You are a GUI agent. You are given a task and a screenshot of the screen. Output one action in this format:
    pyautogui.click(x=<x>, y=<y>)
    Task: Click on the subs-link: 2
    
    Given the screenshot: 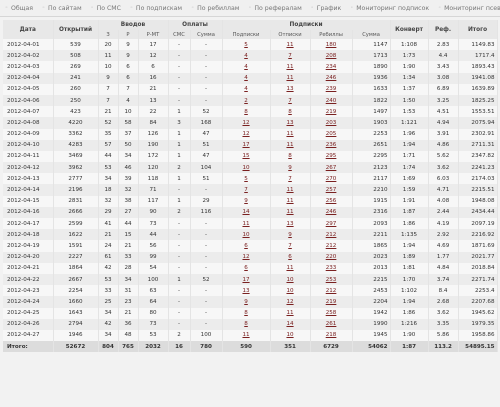 What is the action you would take?
    pyautogui.click(x=246, y=101)
    